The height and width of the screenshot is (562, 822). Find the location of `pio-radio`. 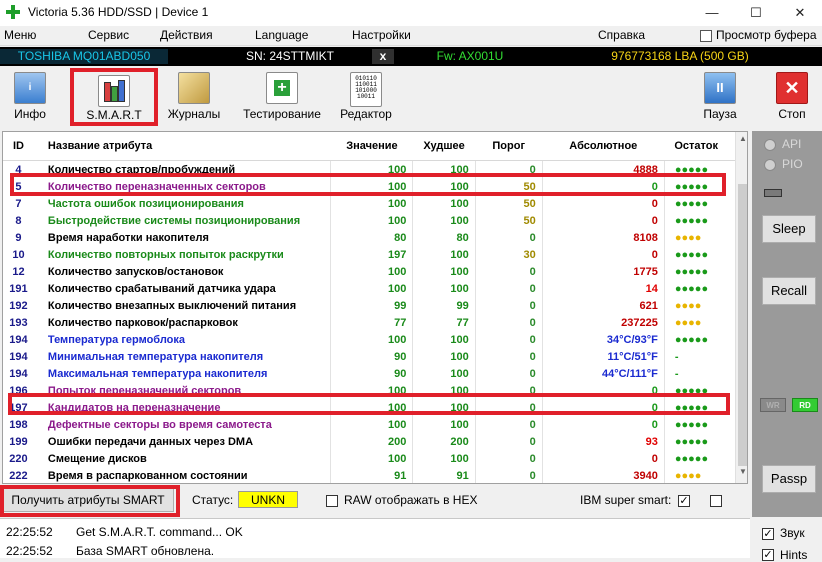

pio-radio is located at coordinates (770, 165).